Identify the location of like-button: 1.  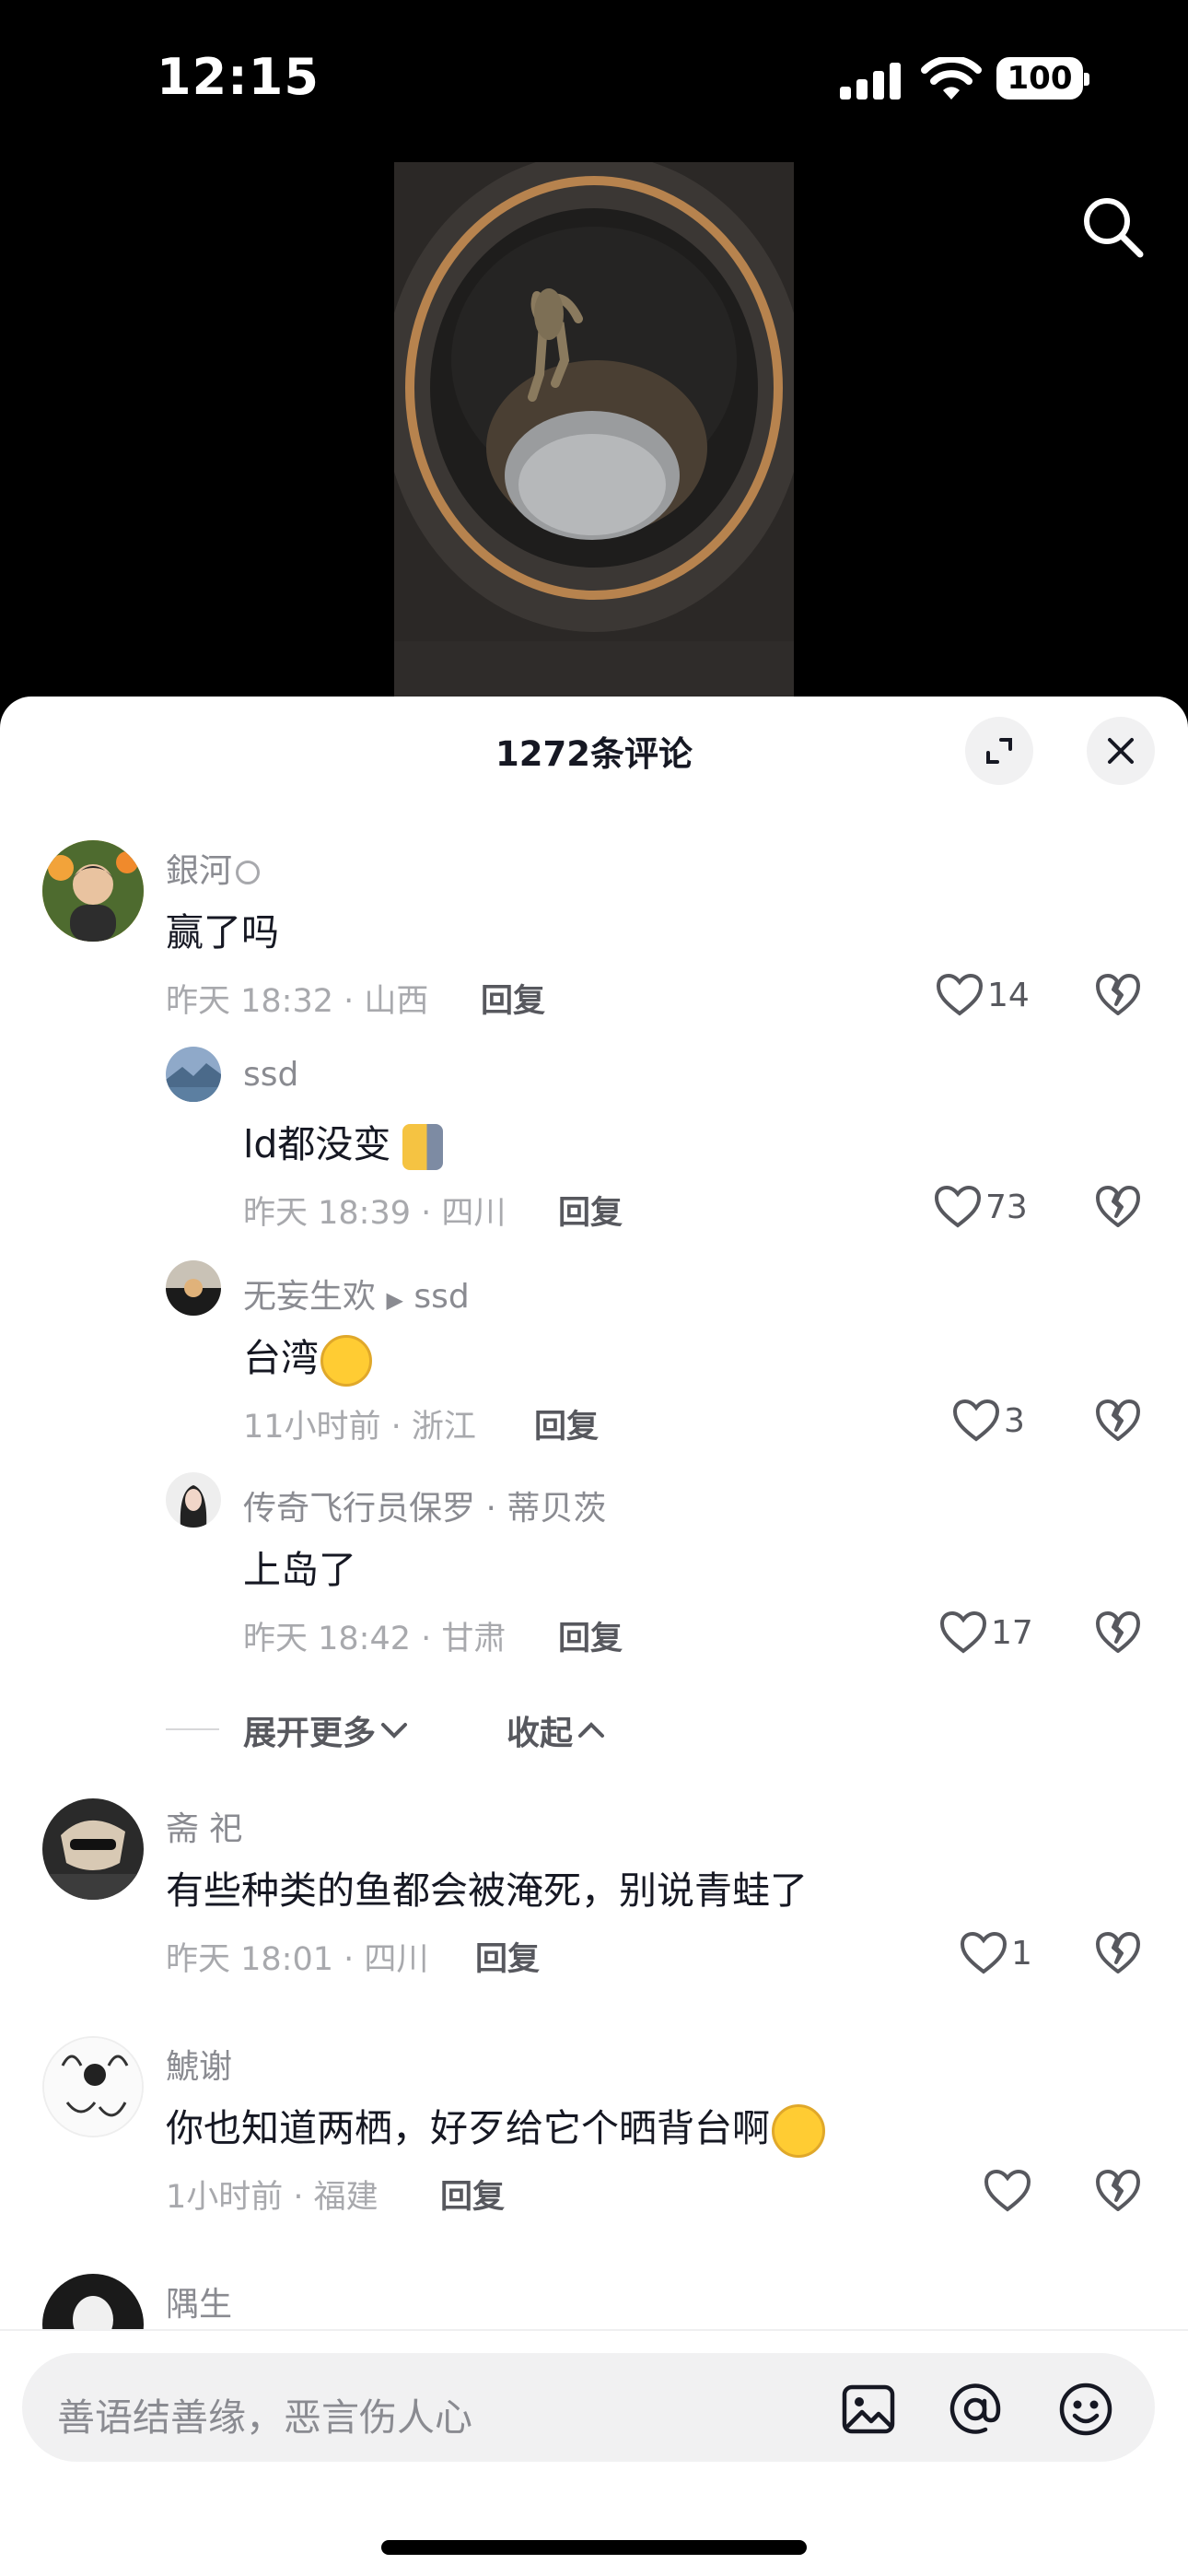
(996, 1953).